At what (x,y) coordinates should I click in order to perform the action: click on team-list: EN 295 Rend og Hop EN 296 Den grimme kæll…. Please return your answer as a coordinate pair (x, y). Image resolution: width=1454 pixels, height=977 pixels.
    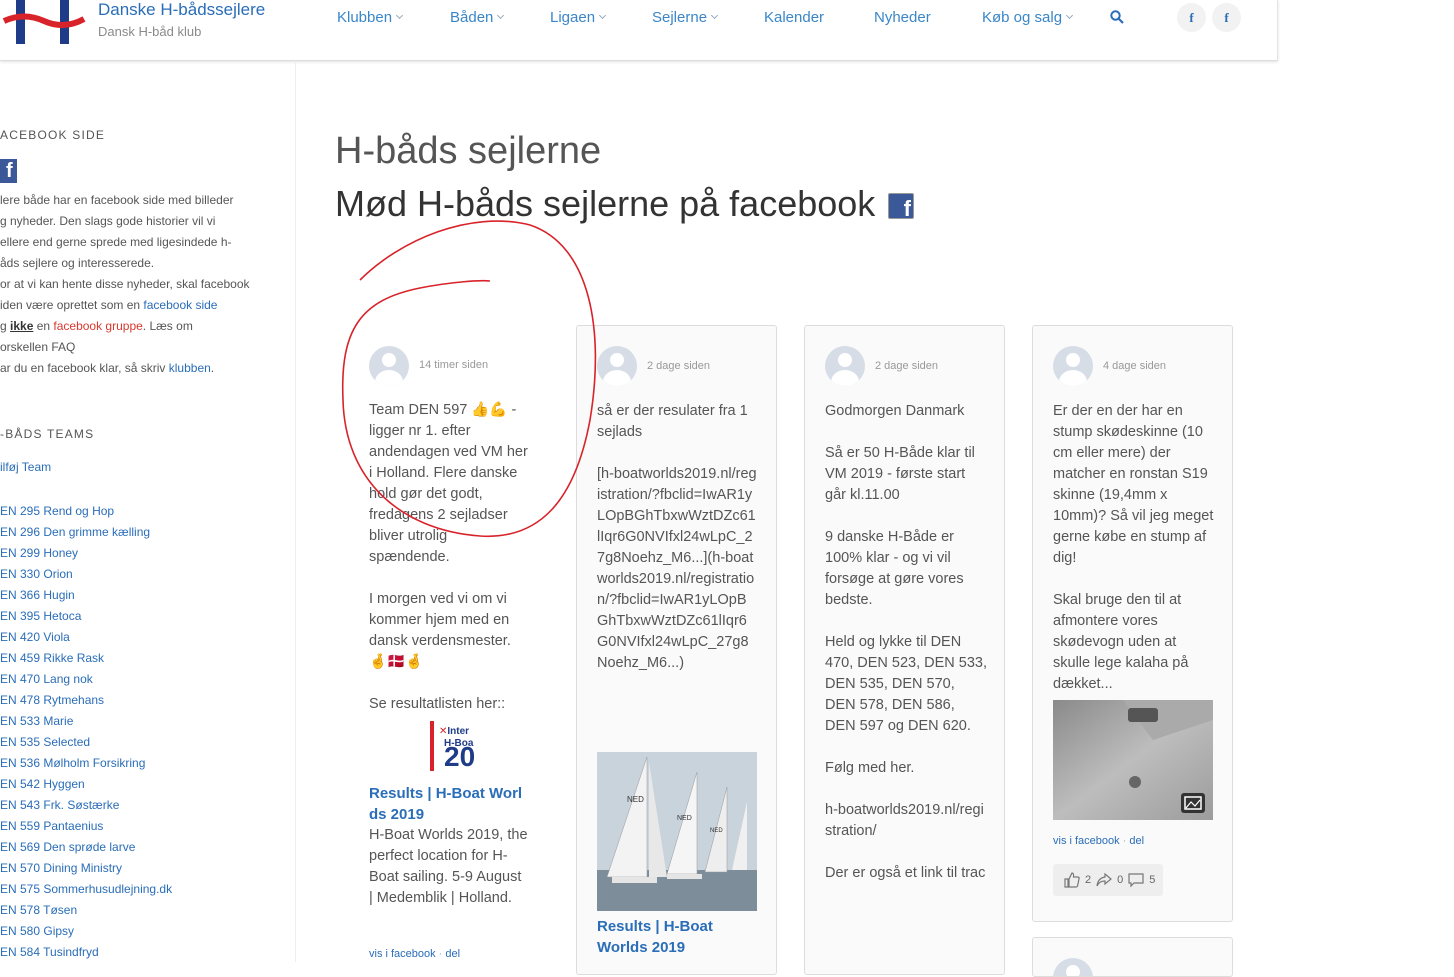
    Looking at the image, I should click on (86, 732).